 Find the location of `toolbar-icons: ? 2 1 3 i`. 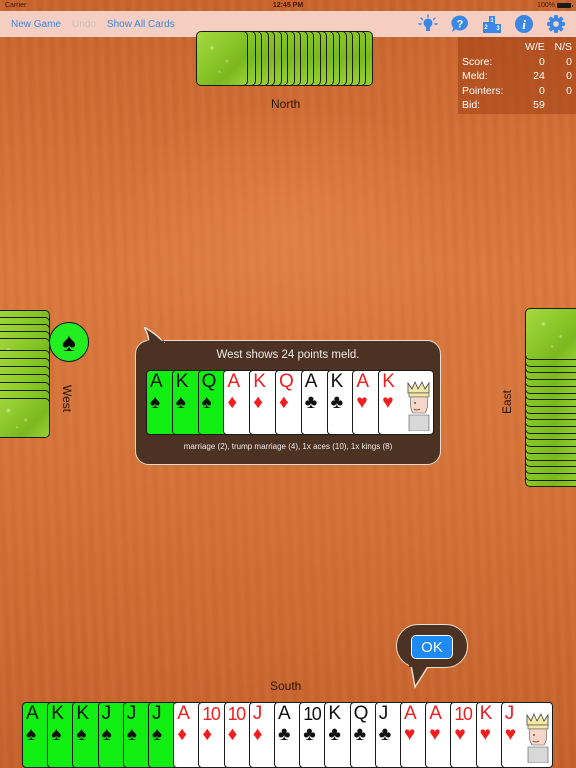

toolbar-icons: ? 2 1 3 i is located at coordinates (491, 24).